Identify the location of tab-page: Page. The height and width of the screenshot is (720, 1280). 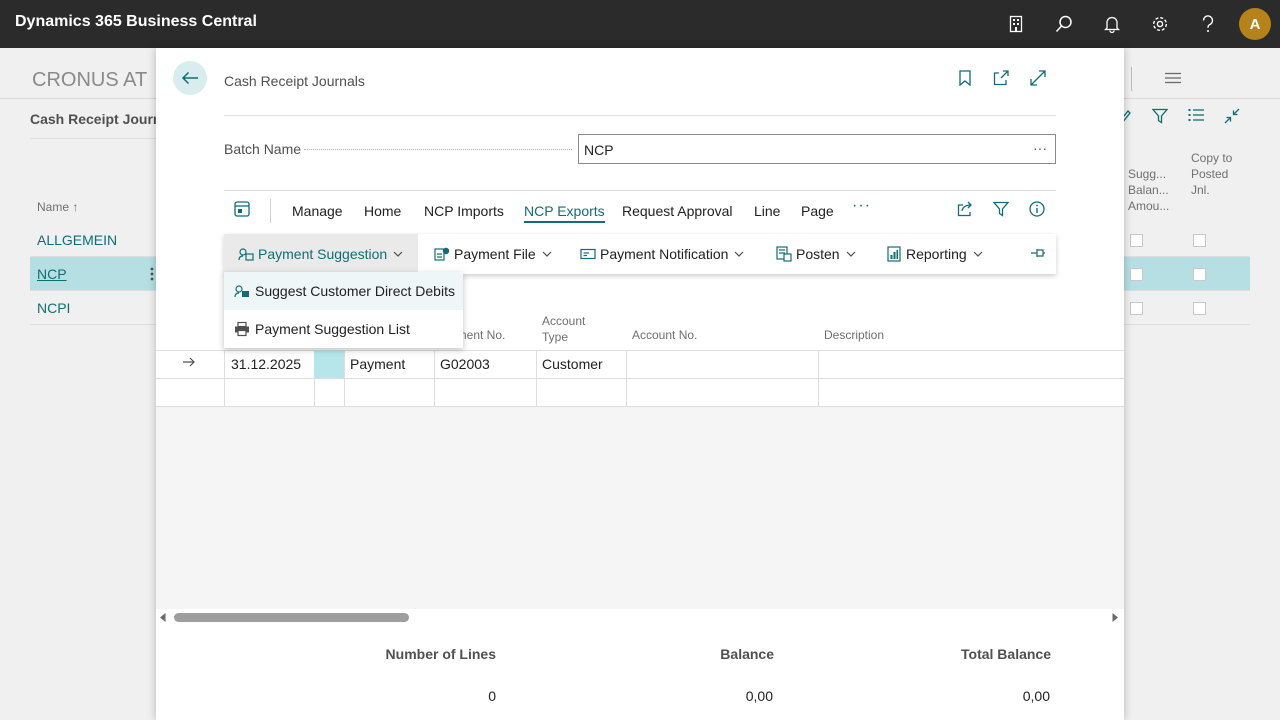
(817, 211).